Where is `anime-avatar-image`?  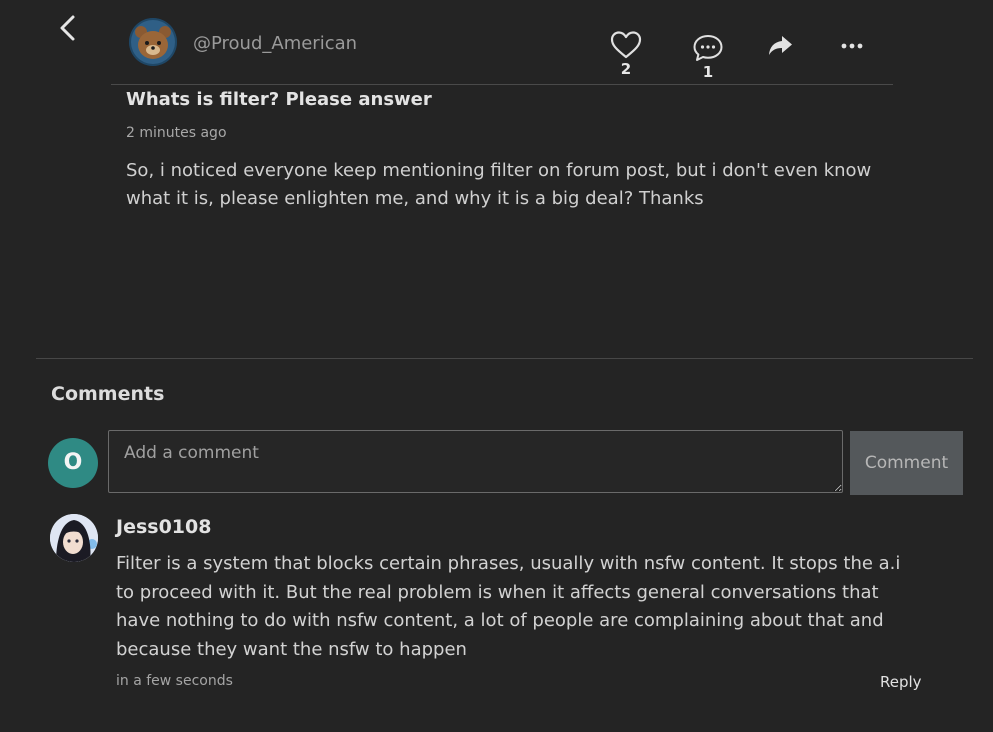
anime-avatar-image is located at coordinates (74, 538).